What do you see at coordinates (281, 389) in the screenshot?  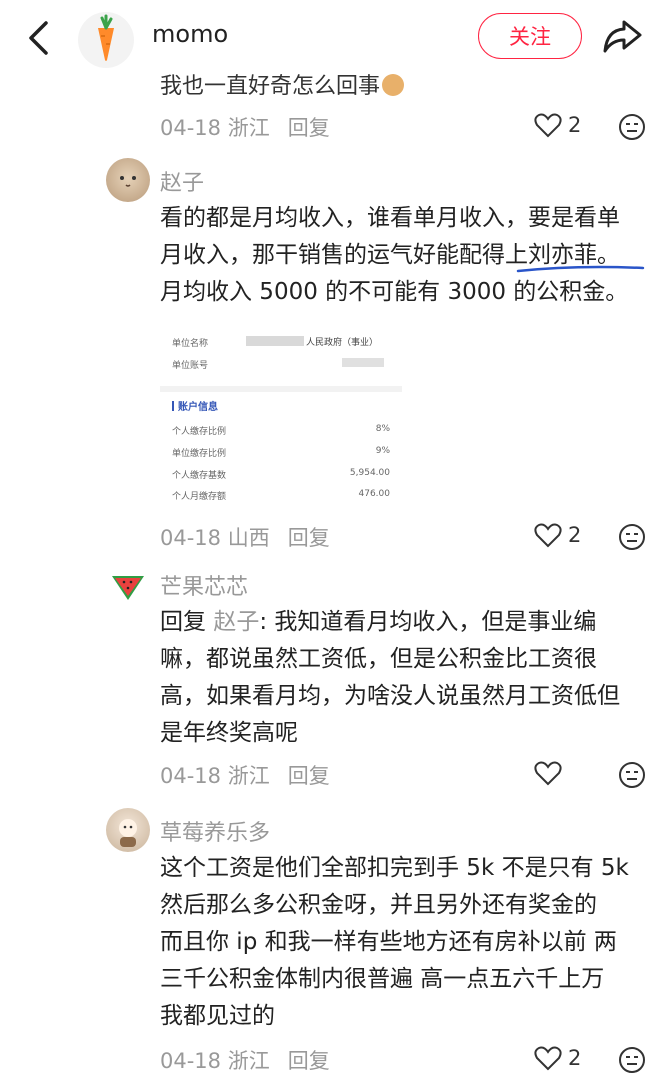 I see `divider` at bounding box center [281, 389].